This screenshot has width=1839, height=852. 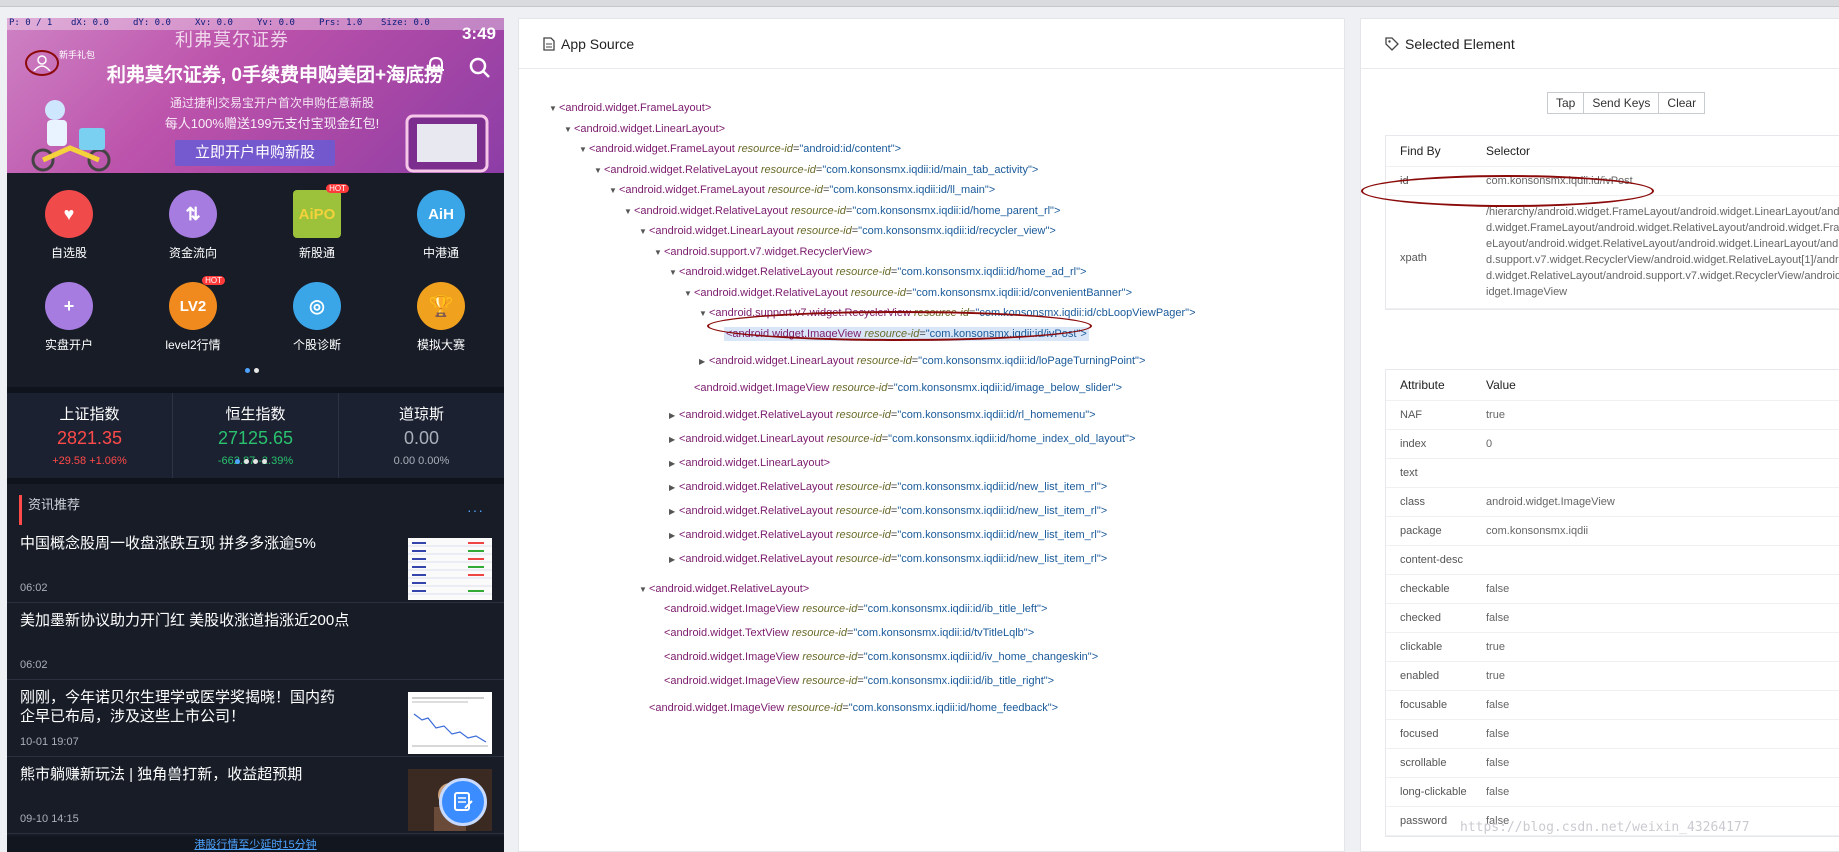 What do you see at coordinates (193, 325) in the screenshot?
I see `menu-item-level2: LV2 HOT level2行情` at bounding box center [193, 325].